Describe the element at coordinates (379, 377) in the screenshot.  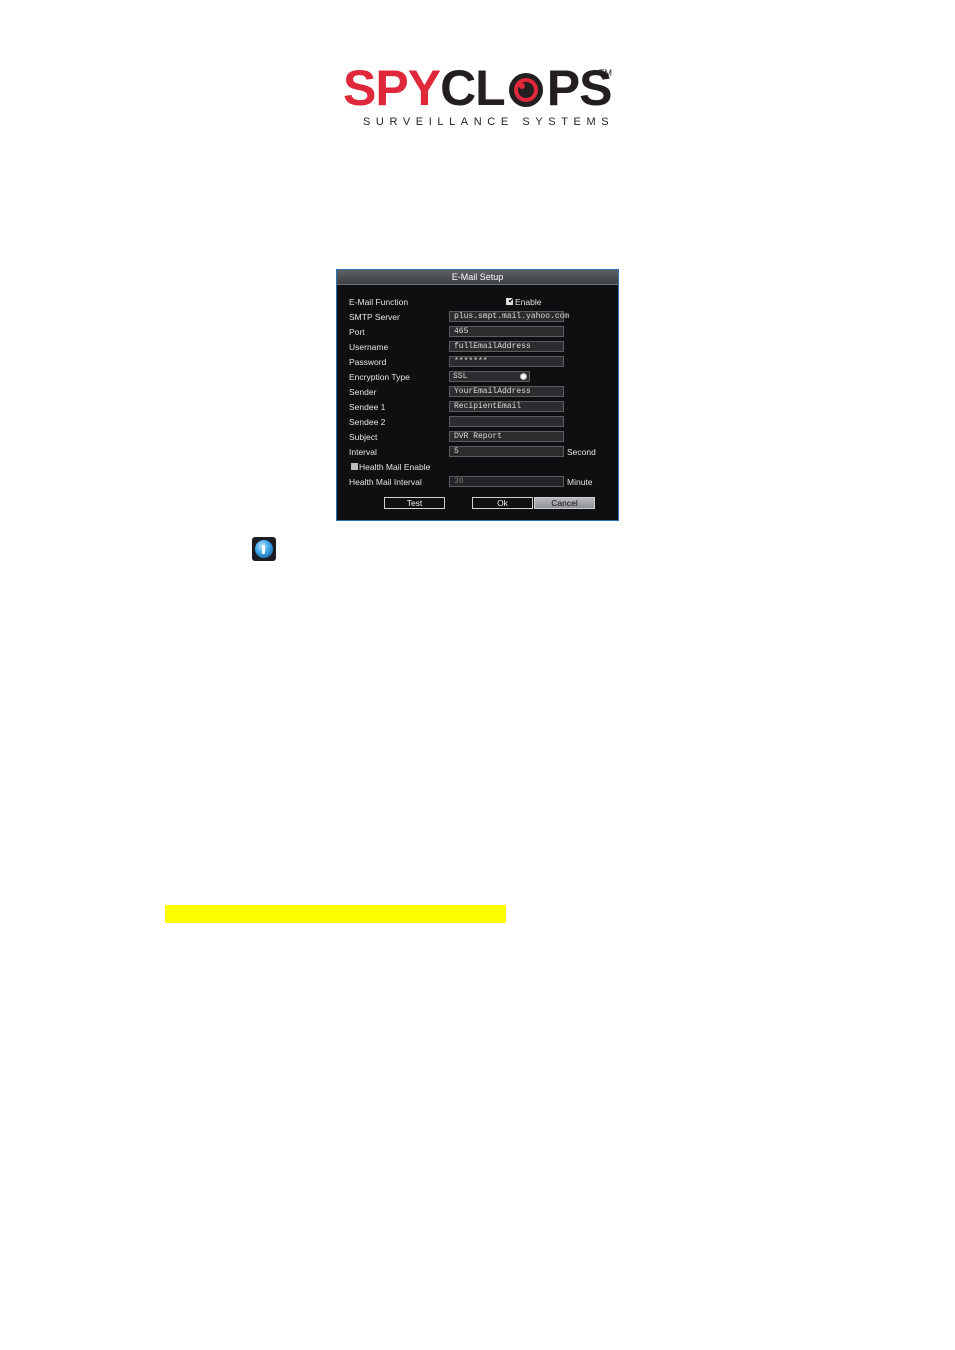
I see `encryption-type-label: Encryption Type` at that location.